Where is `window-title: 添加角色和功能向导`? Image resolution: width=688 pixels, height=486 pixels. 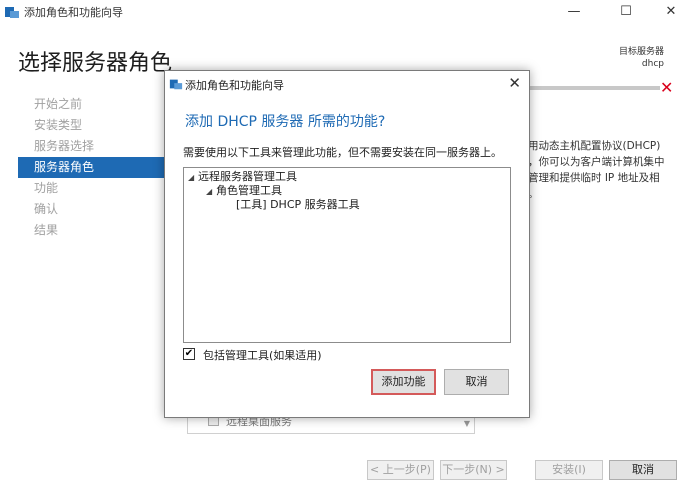 window-title: 添加角色和功能向导 is located at coordinates (73, 12).